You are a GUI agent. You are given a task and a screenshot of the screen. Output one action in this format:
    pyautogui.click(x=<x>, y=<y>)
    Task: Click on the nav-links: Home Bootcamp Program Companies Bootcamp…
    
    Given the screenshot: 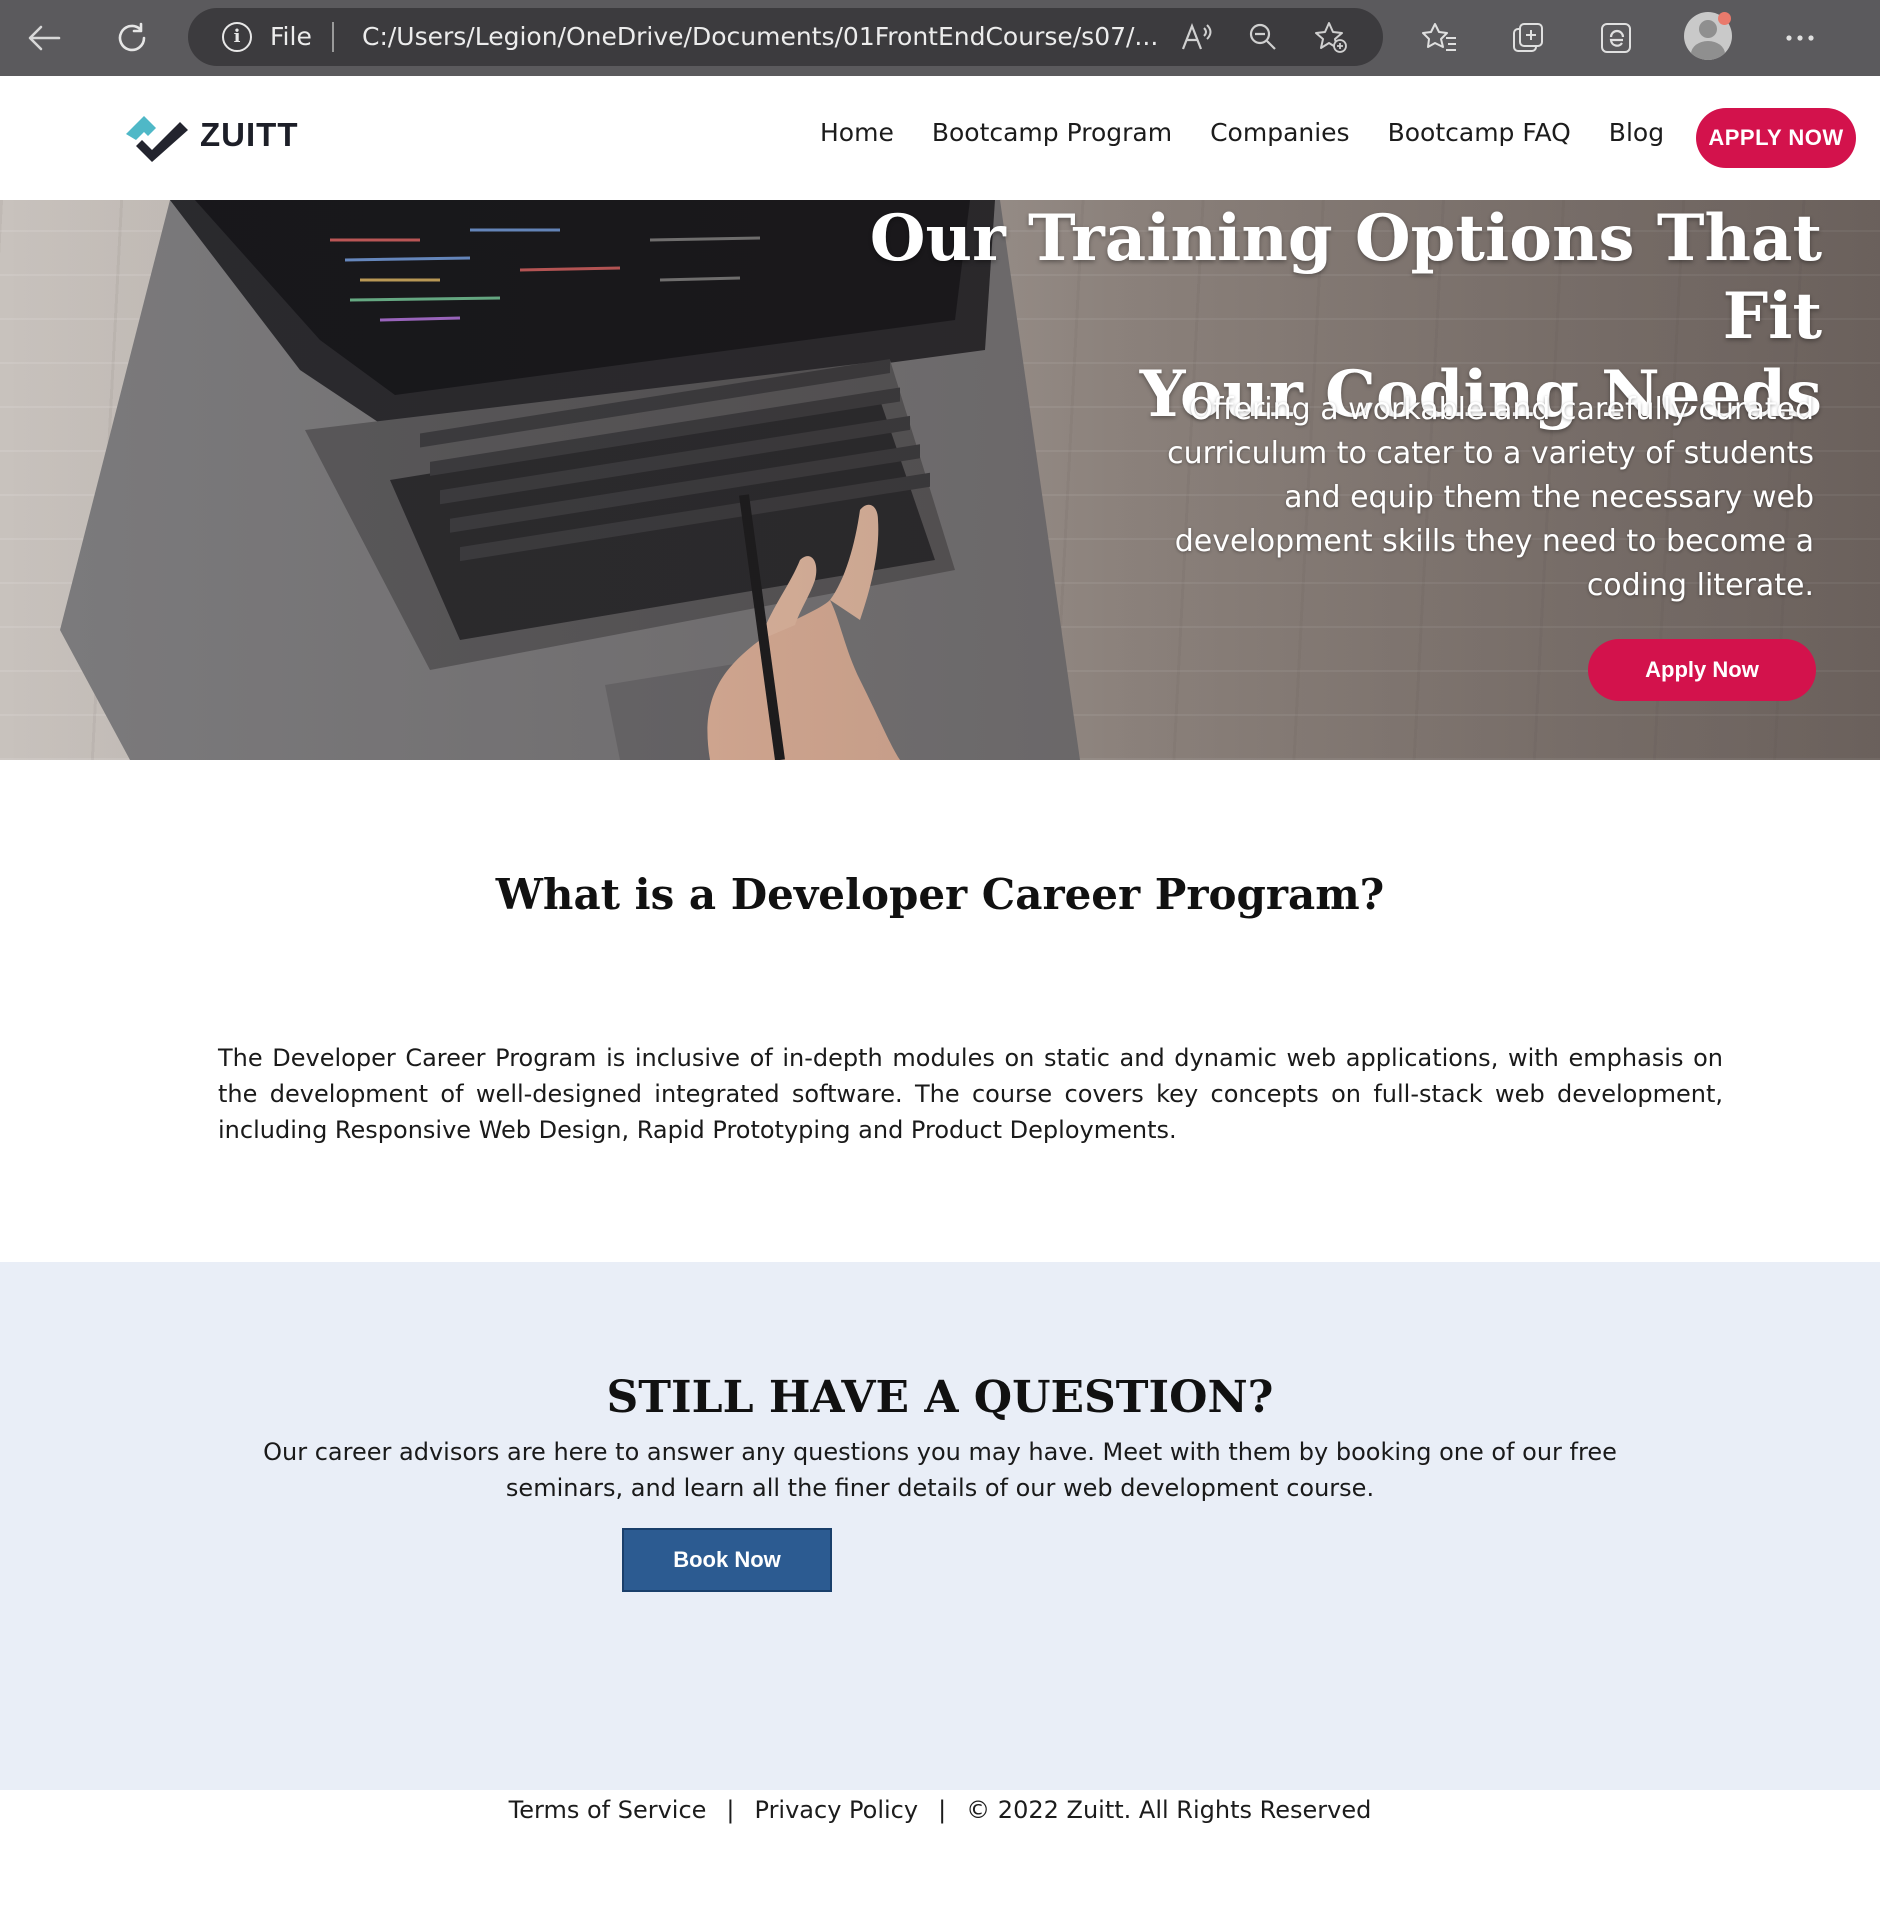 What is the action you would take?
    pyautogui.click(x=1242, y=132)
    